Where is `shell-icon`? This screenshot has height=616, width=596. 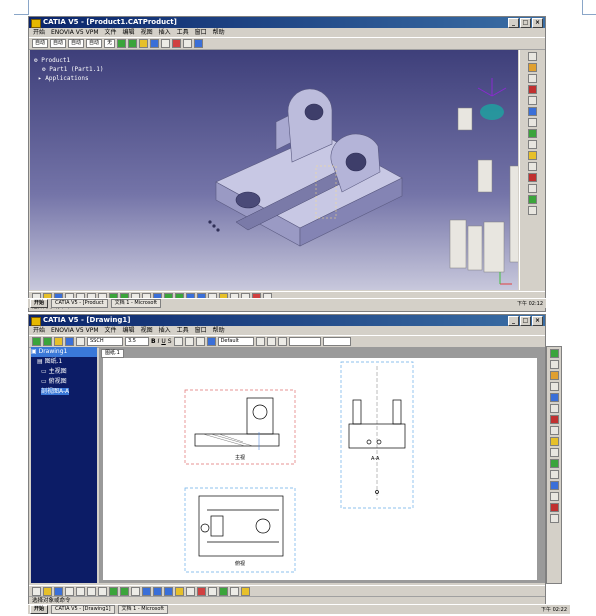 shell-icon is located at coordinates (532, 166).